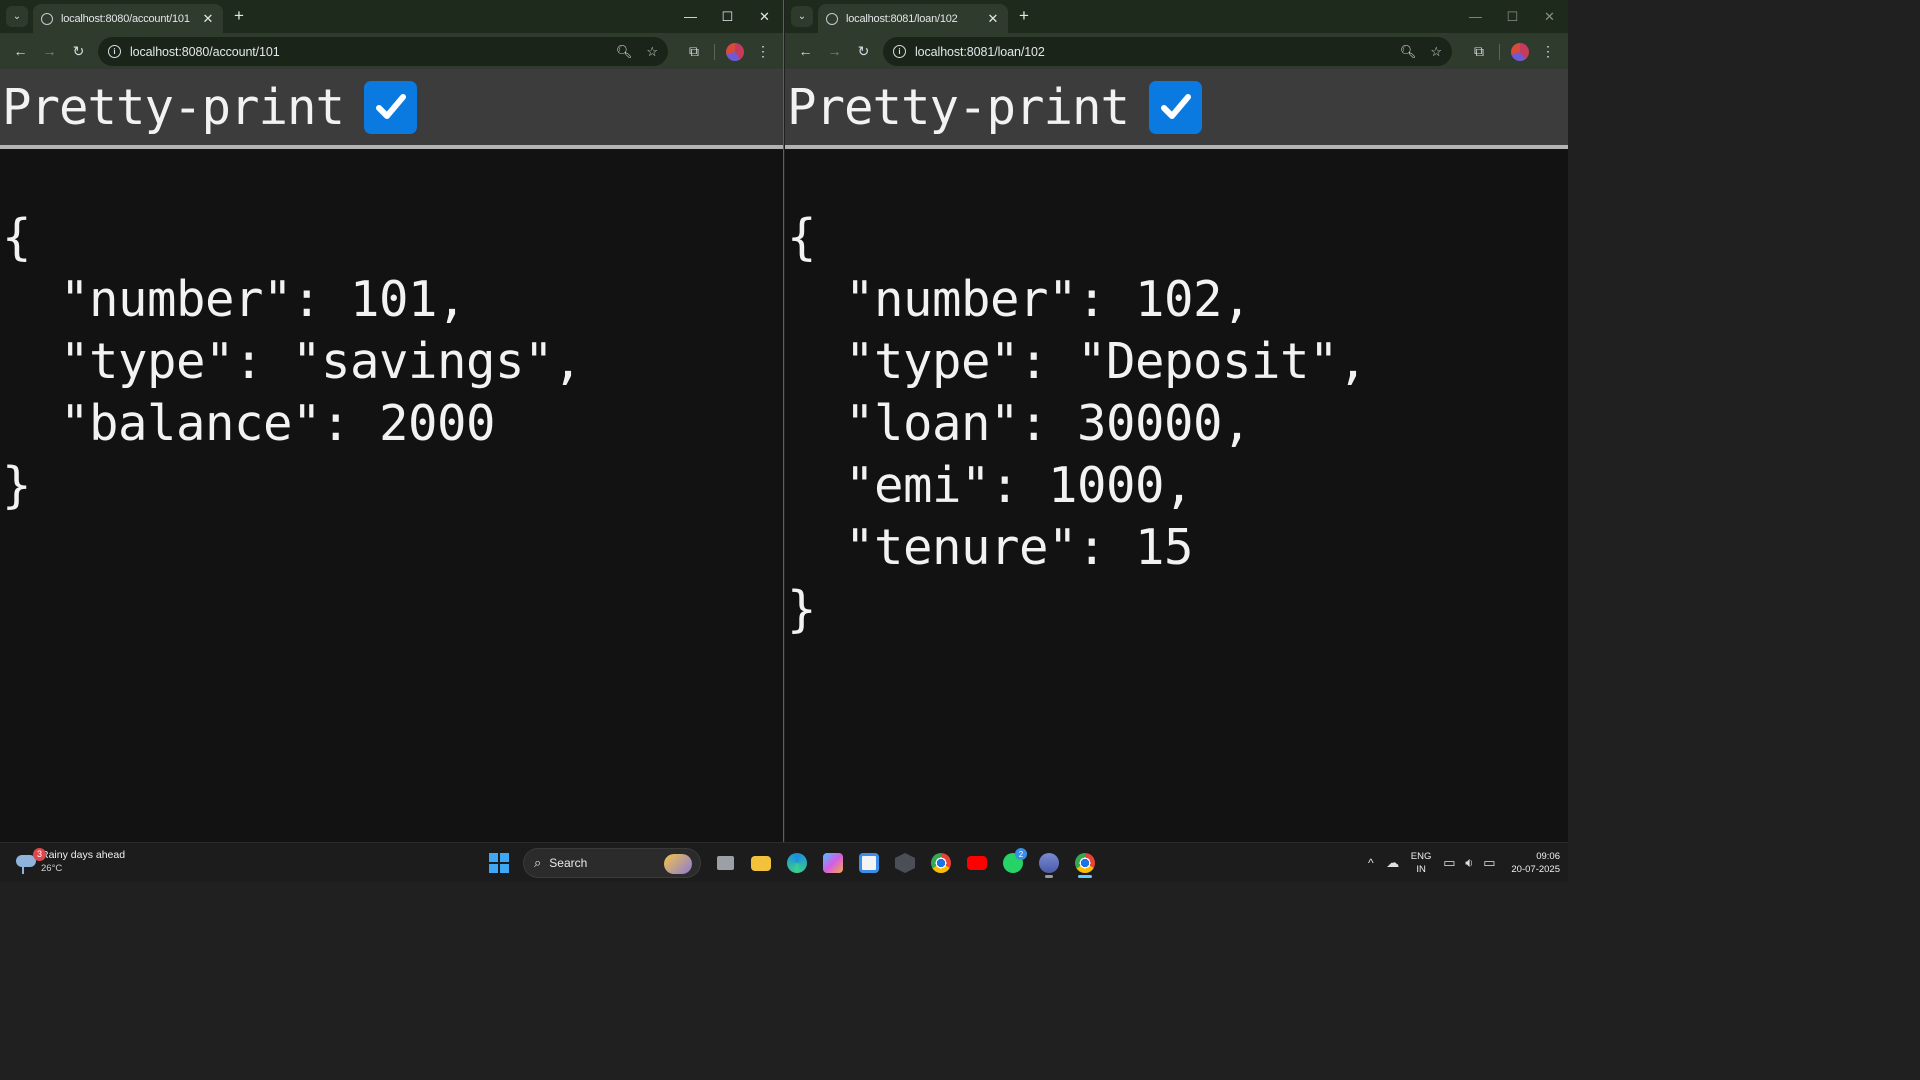 This screenshot has height=1080, width=1920. Describe the element at coordinates (1469, 863) in the screenshot. I see `volume-icon: 🔉︎` at that location.